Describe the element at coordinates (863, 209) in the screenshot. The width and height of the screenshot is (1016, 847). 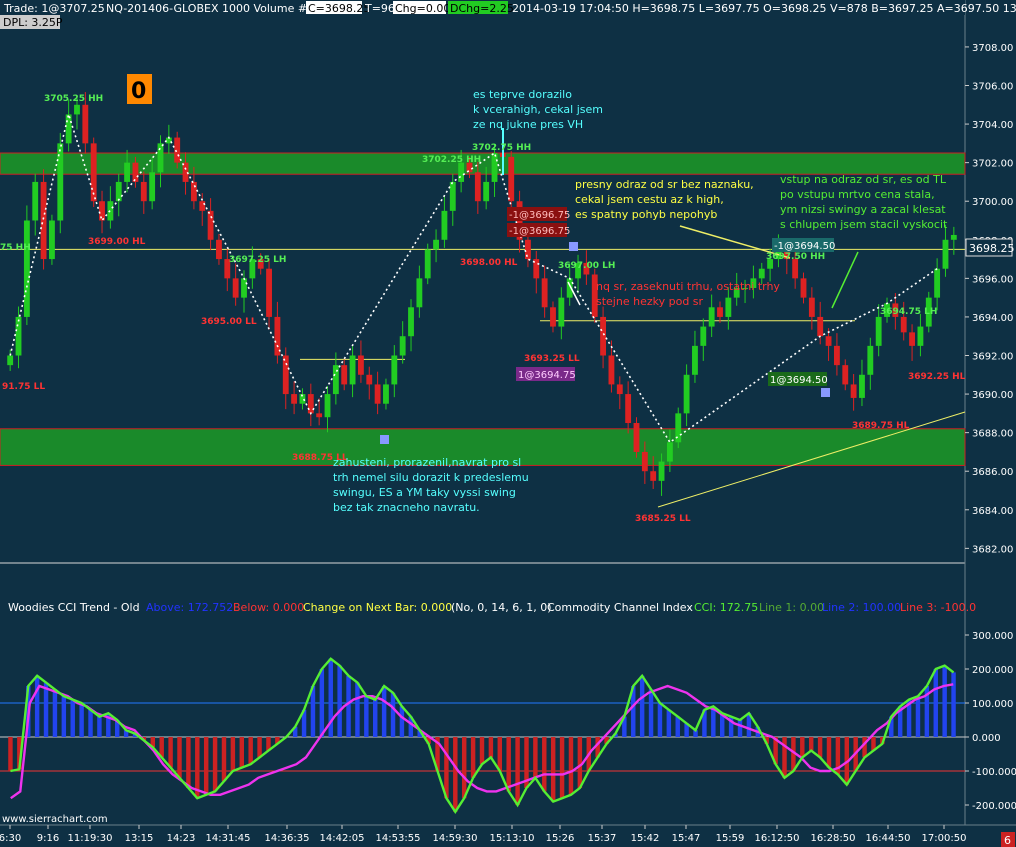
I see `note-line: ym nizsi swingy a zacal klesat` at that location.